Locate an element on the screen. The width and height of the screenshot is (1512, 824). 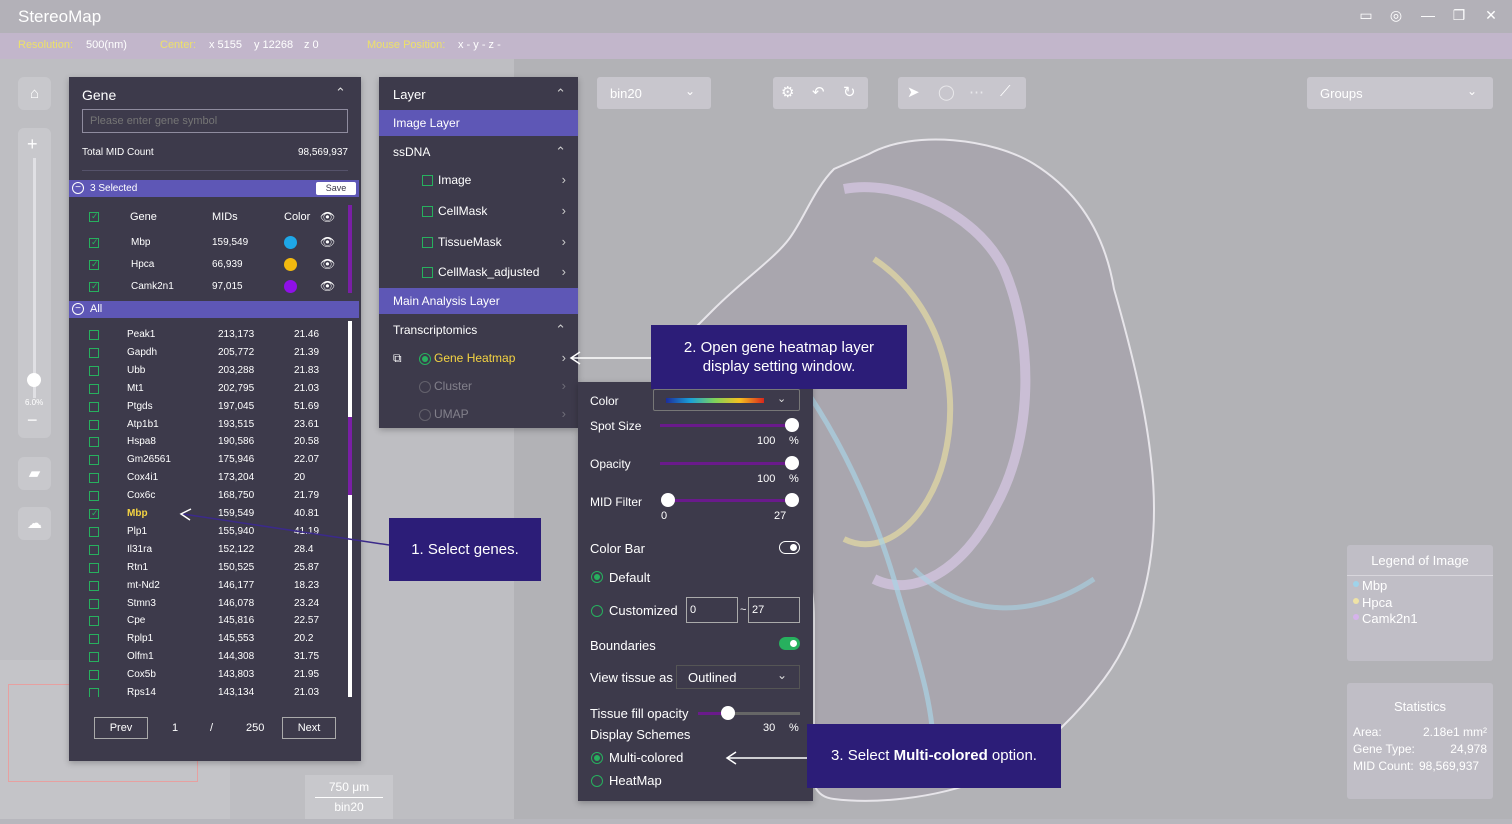
callout-open-heatmap-line2: display setting window. is located at coordinates (779, 366).